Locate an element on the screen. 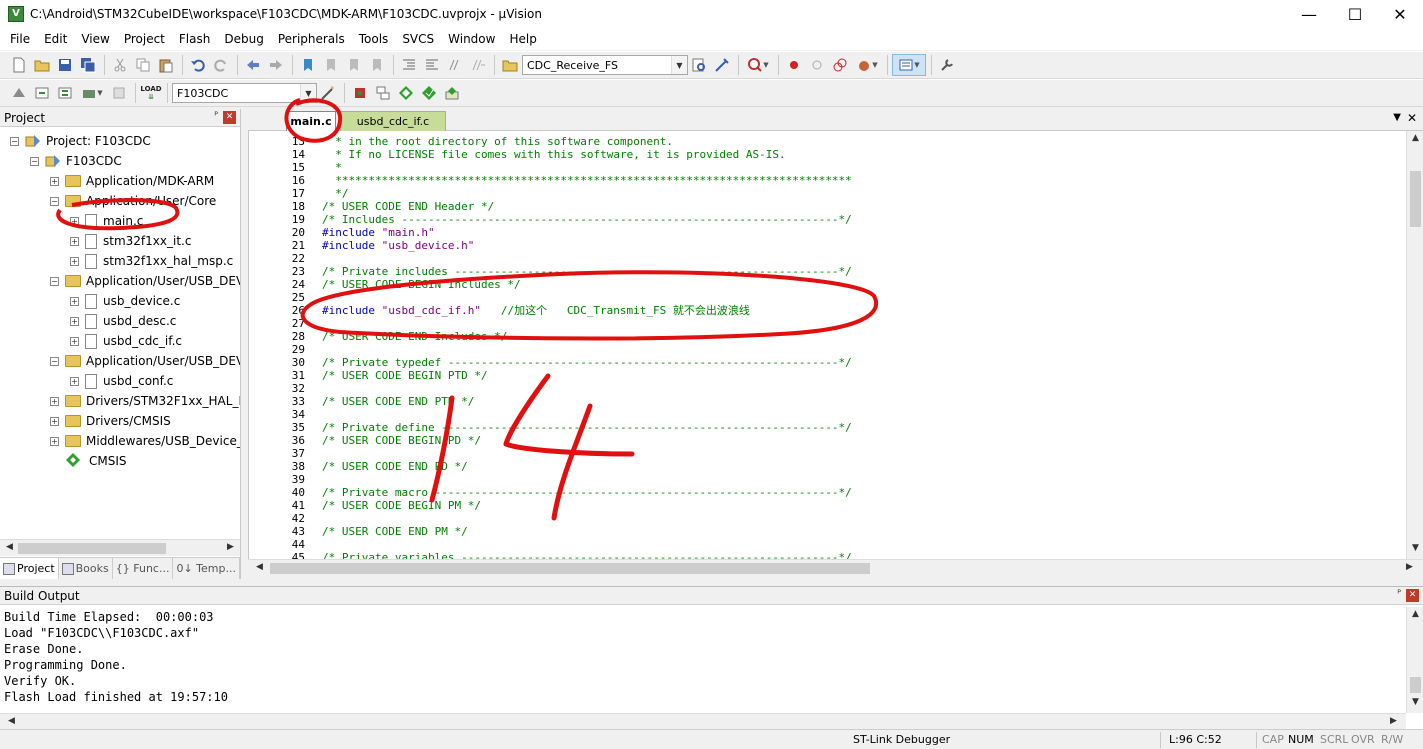 The height and width of the screenshot is (749, 1423). stop-build-icon is located at coordinates (119, 93).